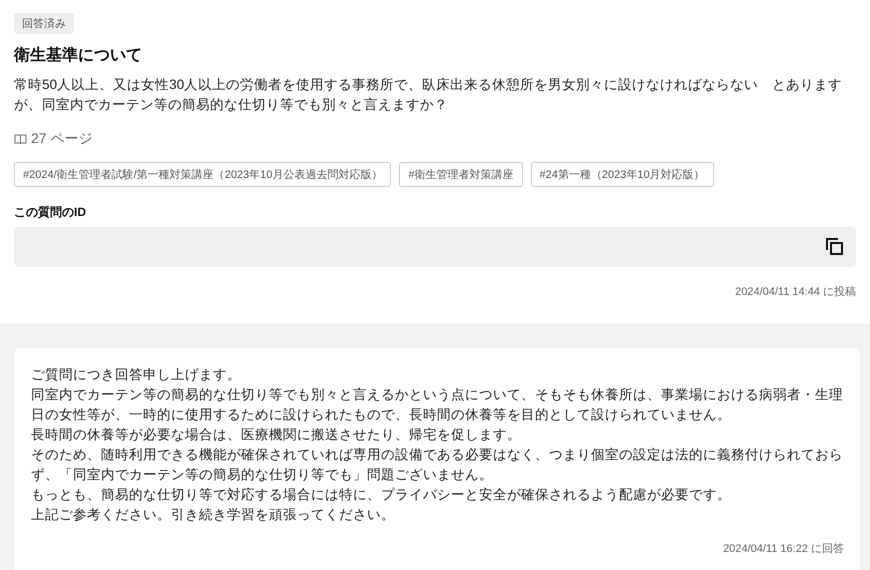  What do you see at coordinates (381, 495) in the screenshot?
I see `answer-text: もっとも、簡易的な仕切り等で対応する場合には特に、プライバシーと安全が確保されるよう配慮が必要です。` at bounding box center [381, 495].